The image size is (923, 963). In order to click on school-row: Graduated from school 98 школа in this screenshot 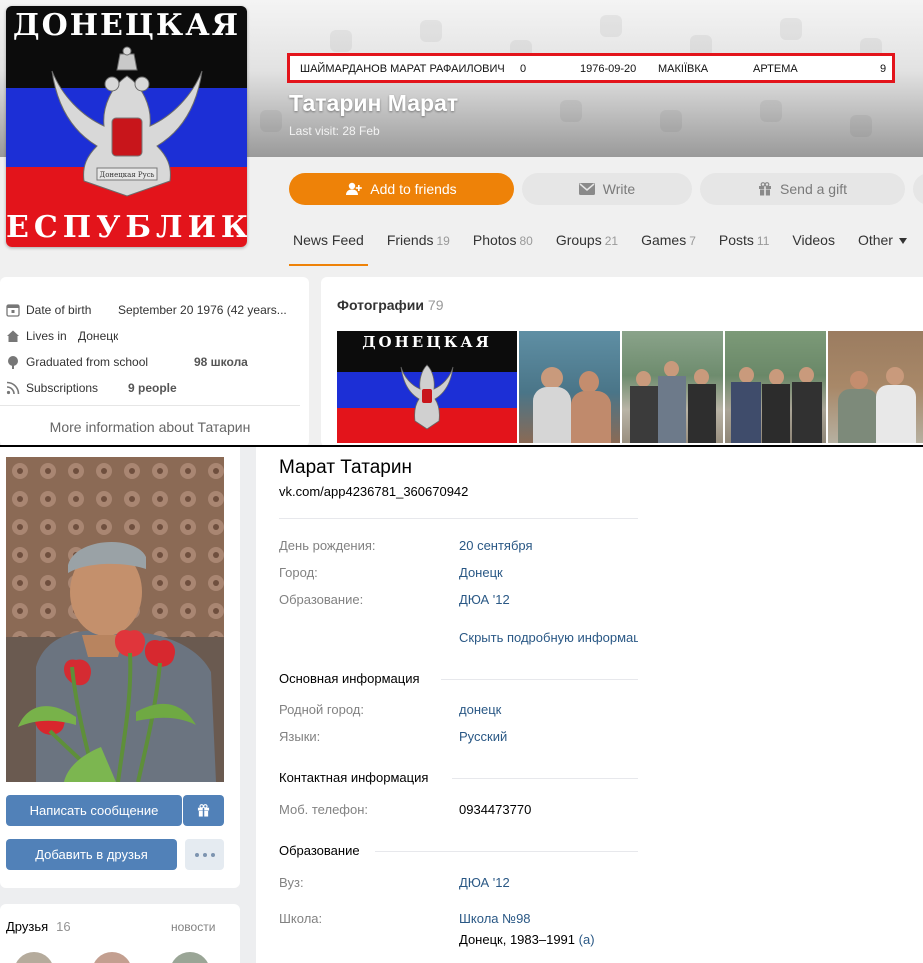, I will do `click(127, 362)`.